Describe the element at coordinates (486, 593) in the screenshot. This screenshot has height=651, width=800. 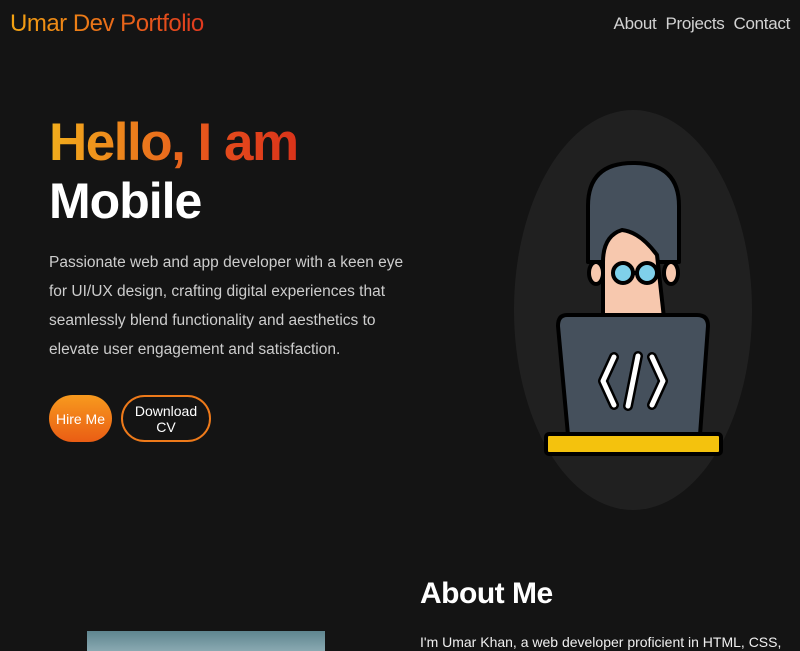
I see `about-title: About Me` at that location.